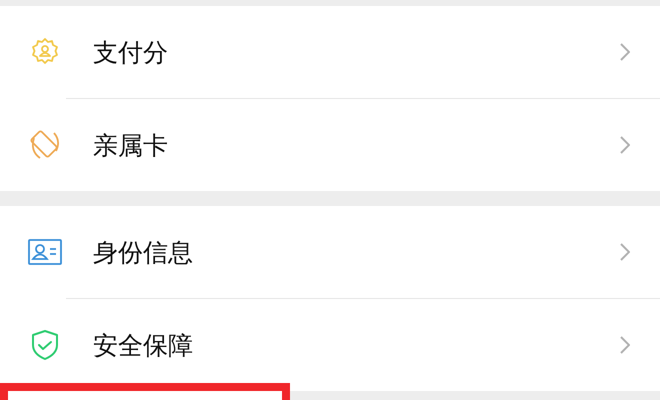  Describe the element at coordinates (143, 346) in the screenshot. I see `menu-label: 安全保障` at that location.